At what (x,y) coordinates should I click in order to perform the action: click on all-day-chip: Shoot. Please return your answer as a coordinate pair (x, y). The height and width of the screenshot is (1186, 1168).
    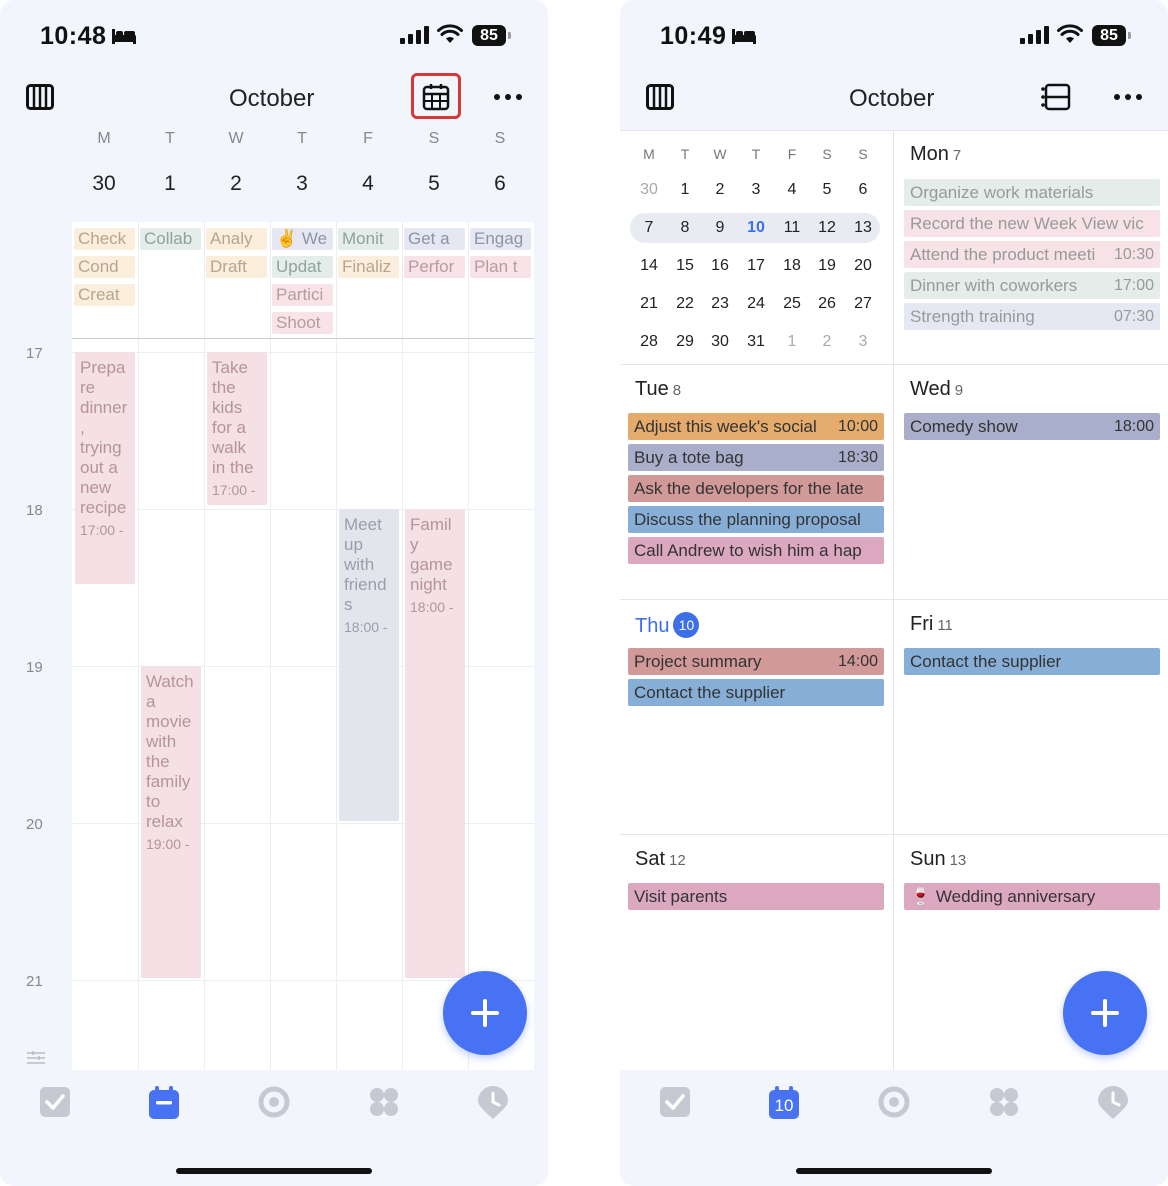
    Looking at the image, I should click on (302, 323).